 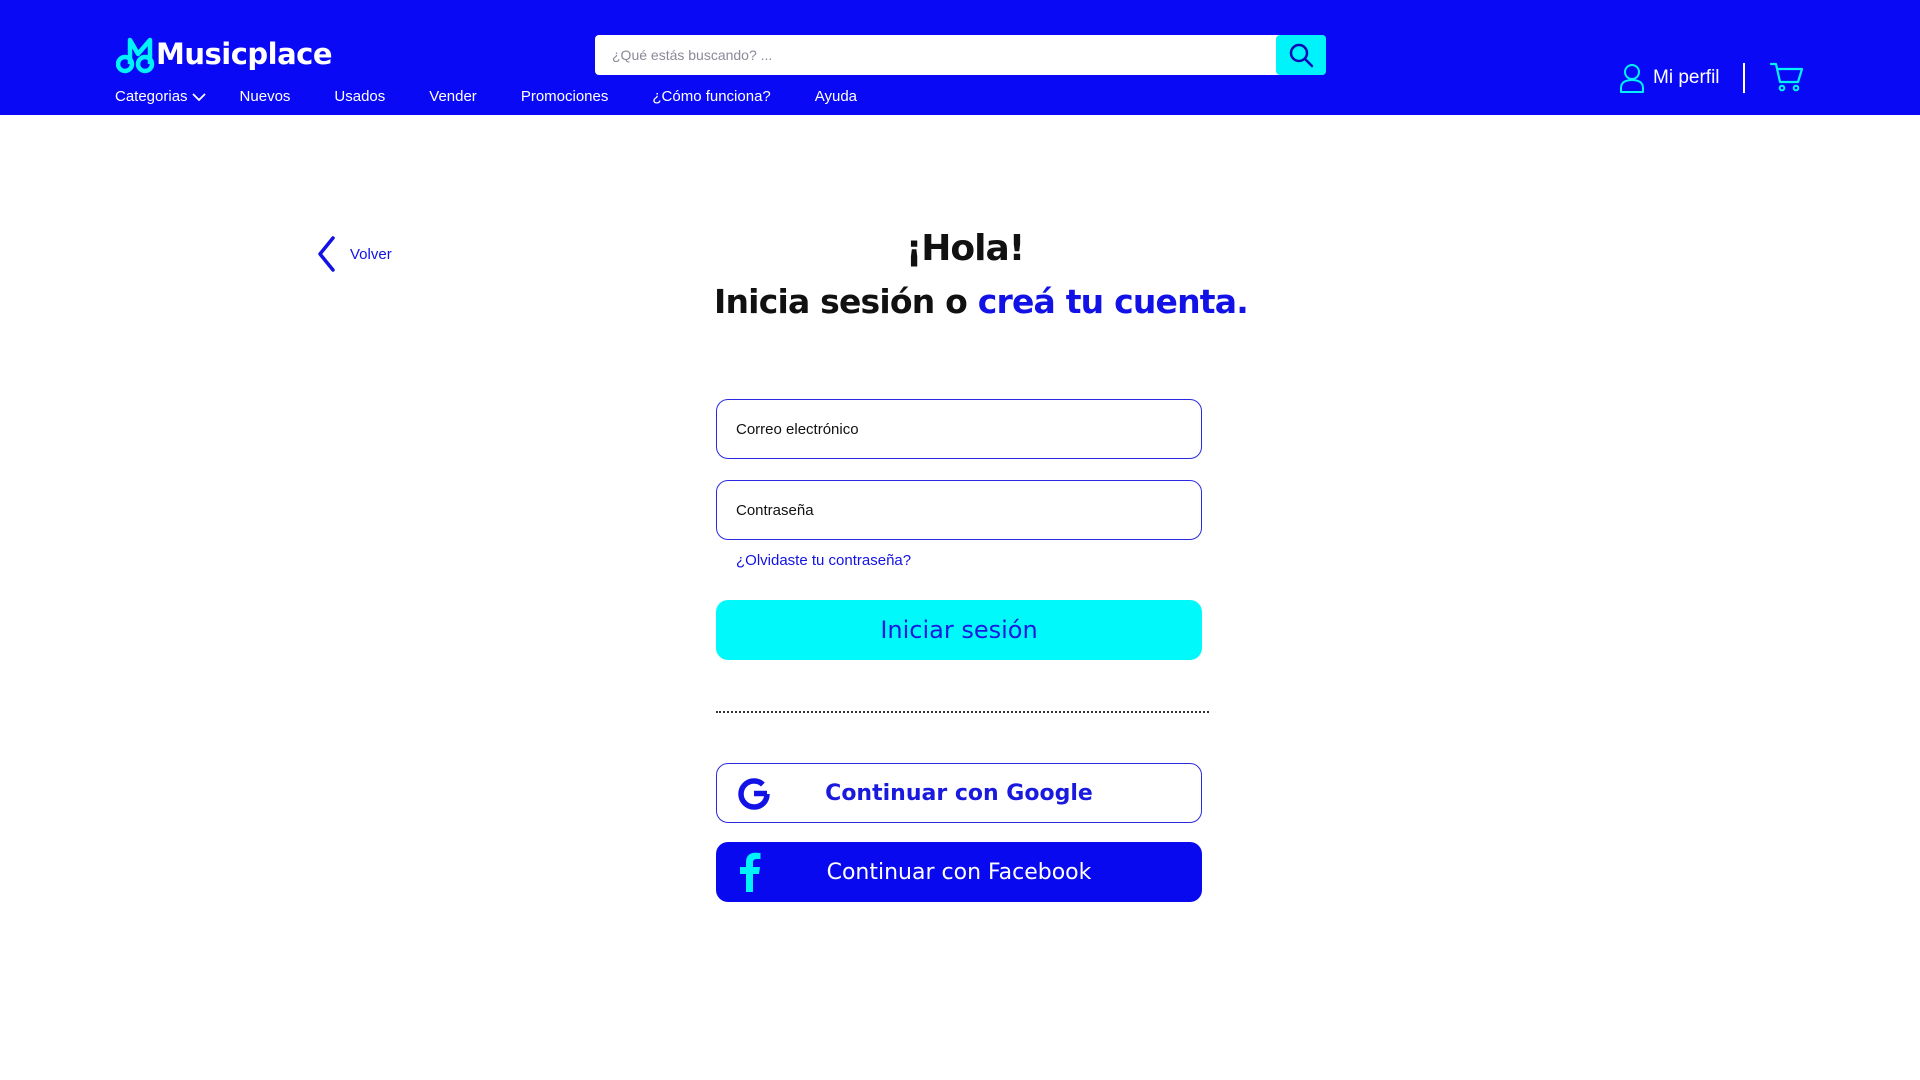 What do you see at coordinates (244, 54) in the screenshot?
I see `logo-text: Musicplace` at bounding box center [244, 54].